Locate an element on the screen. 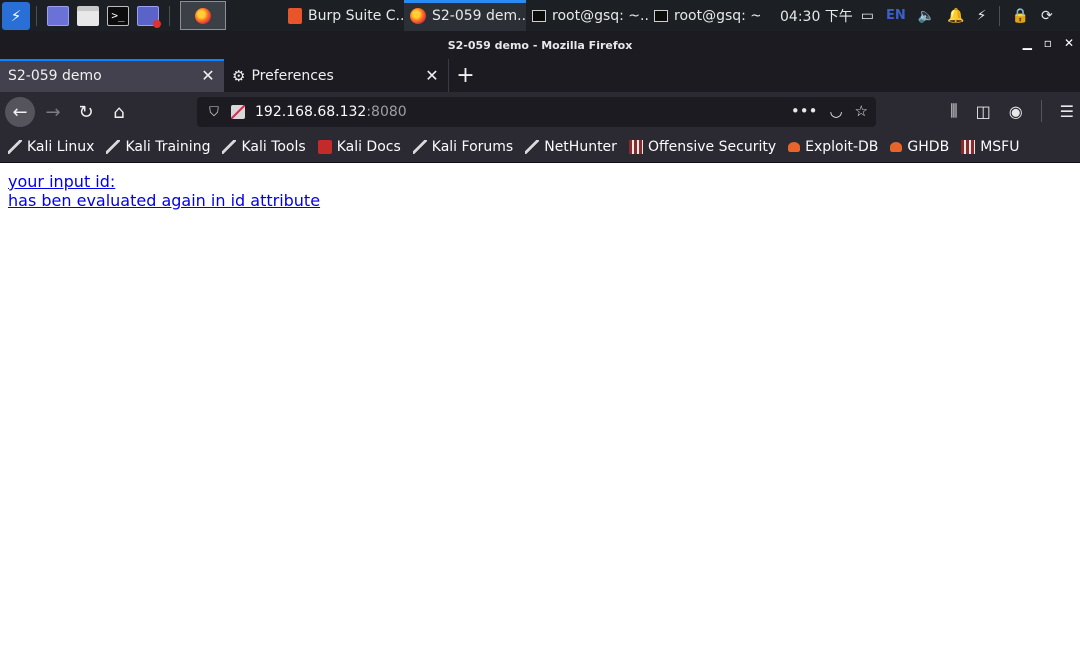  taskbar-item-label: root@gsq: ~ is located at coordinates (717, 15).